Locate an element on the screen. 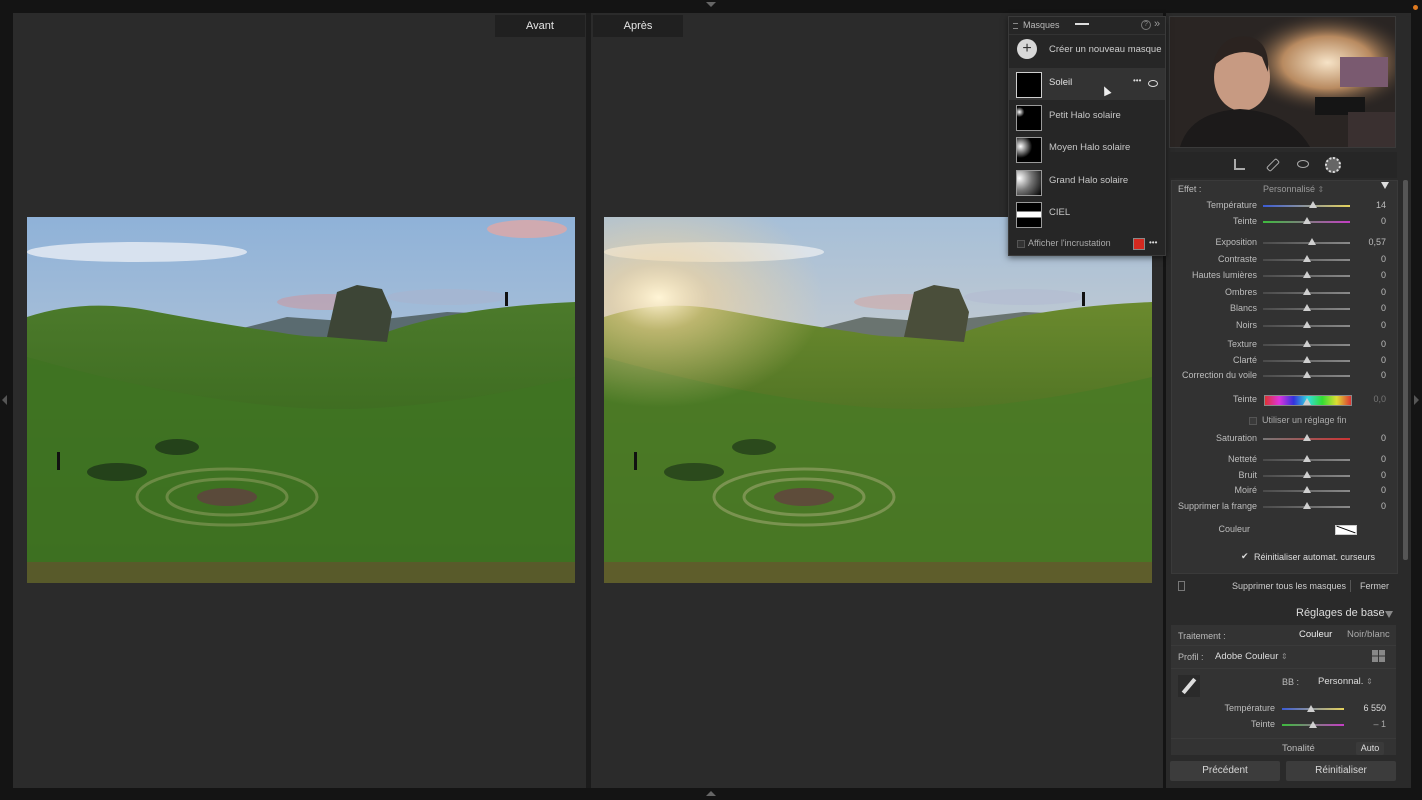 This screenshot has width=1422, height=800. collapse-panel-icon: » is located at coordinates (1157, 24).